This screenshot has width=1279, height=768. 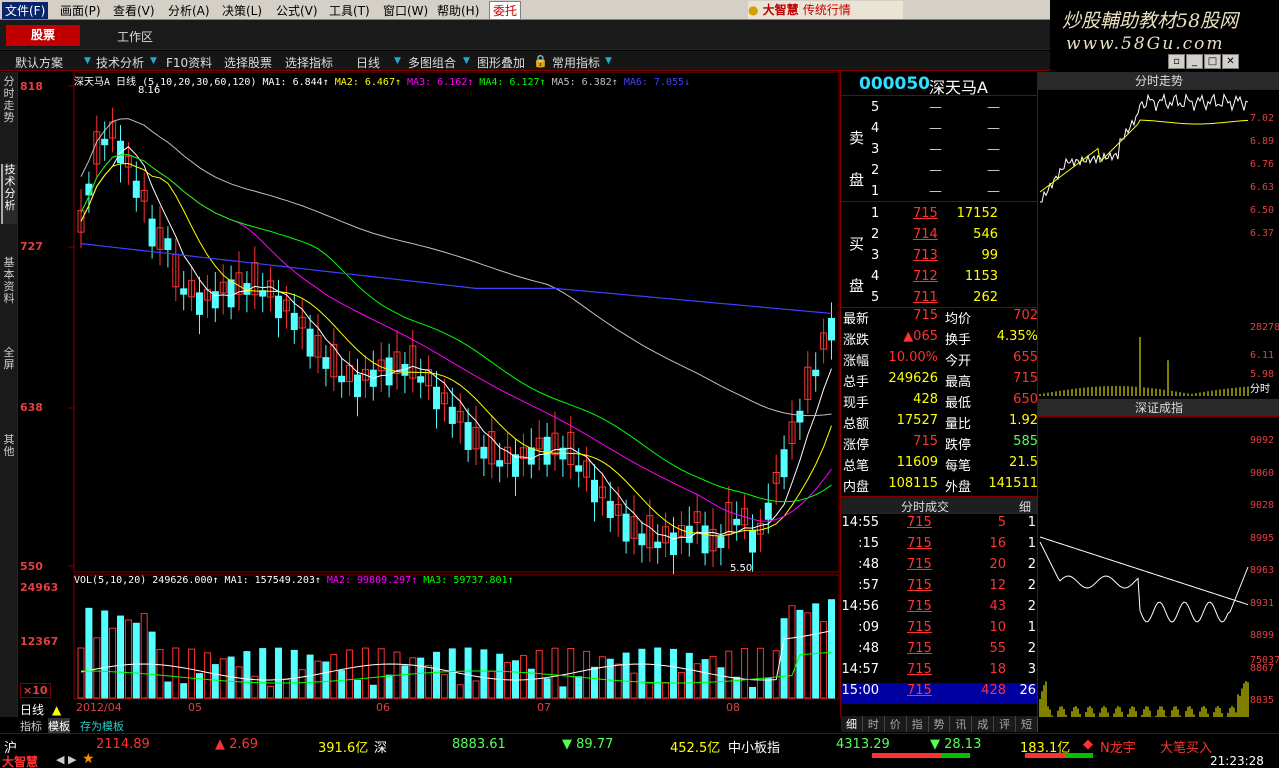 What do you see at coordinates (368, 62) in the screenshot?
I see `toolbar-daily: 日线` at bounding box center [368, 62].